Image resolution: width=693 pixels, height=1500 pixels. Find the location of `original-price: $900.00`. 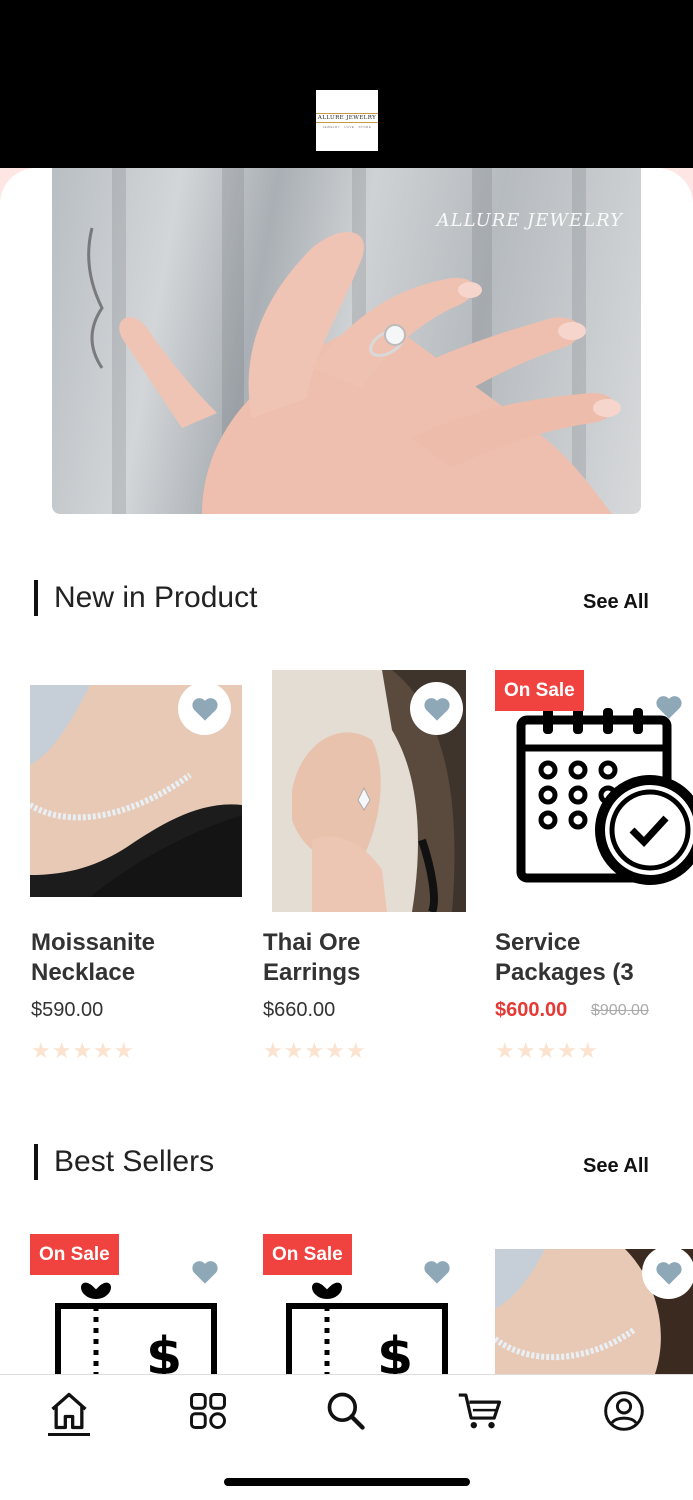

original-price: $900.00 is located at coordinates (620, 1010).